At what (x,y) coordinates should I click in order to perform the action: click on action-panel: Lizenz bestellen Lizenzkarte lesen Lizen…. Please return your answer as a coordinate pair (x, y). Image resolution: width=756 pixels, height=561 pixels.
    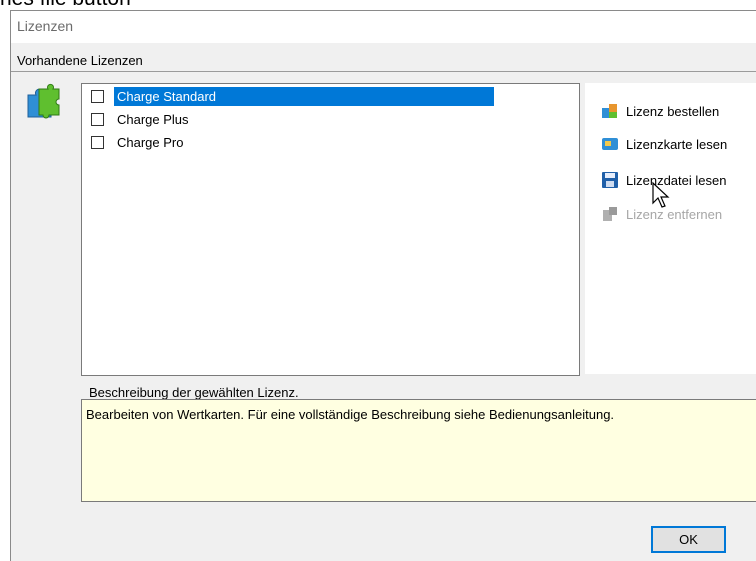
    Looking at the image, I should click on (670, 228).